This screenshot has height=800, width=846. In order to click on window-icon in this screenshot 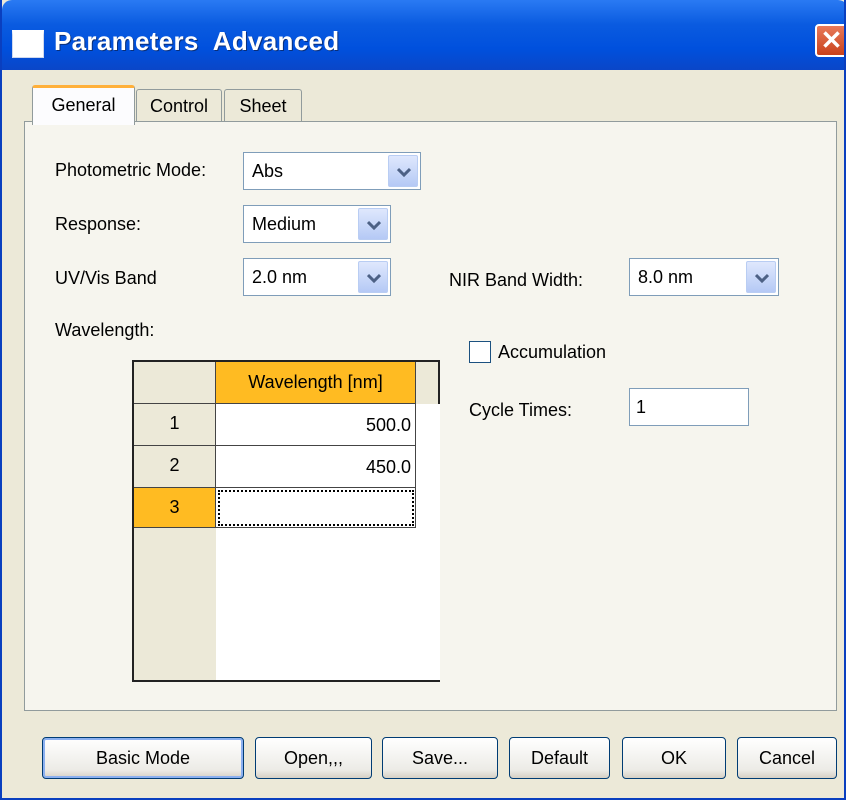, I will do `click(28, 44)`.